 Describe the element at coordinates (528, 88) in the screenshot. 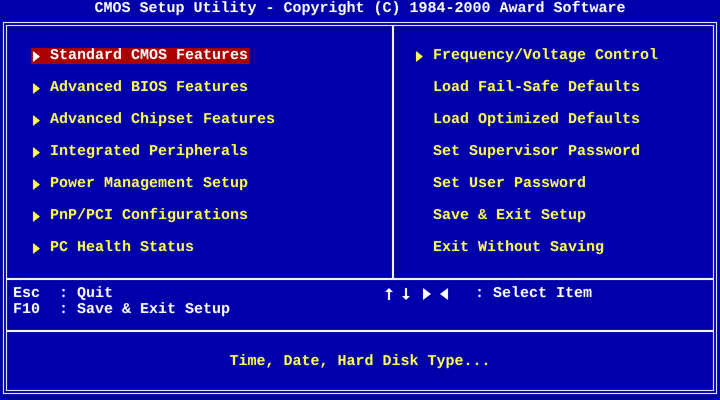

I see `menu-item: Load Fail-Safe Defaults` at that location.